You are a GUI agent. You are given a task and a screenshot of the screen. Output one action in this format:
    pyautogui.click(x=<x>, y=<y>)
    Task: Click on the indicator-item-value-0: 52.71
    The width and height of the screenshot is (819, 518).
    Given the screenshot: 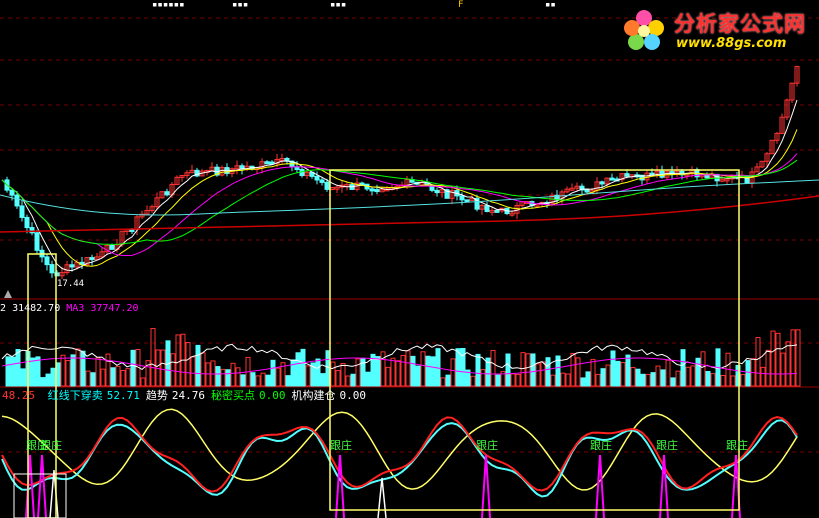 What is the action you would take?
    pyautogui.click(x=123, y=395)
    